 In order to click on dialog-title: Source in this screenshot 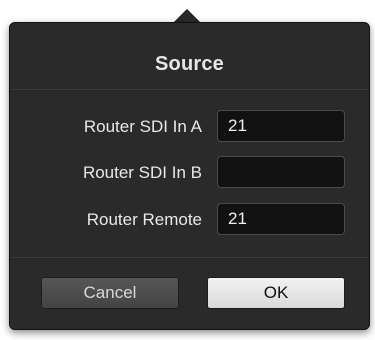, I will do `click(189, 64)`.